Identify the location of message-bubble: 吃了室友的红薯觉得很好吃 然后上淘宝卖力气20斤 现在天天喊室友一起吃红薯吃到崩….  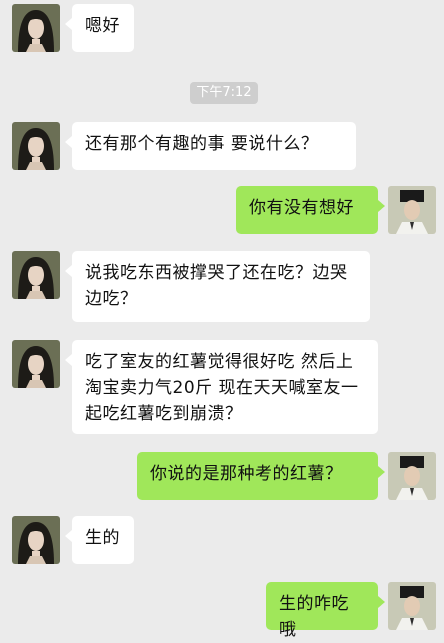
(221, 387).